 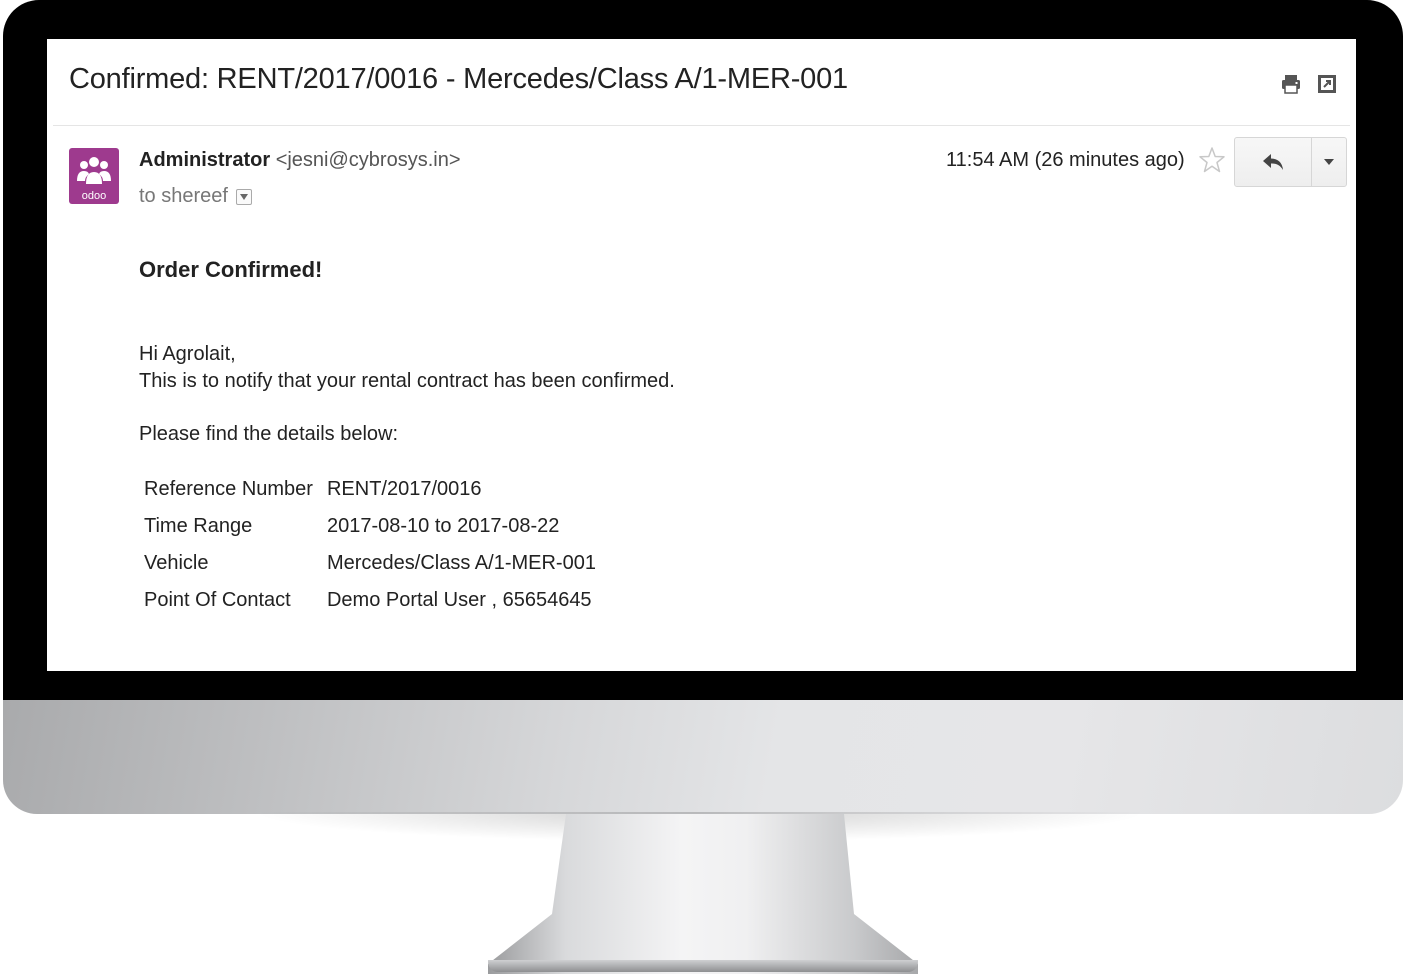 What do you see at coordinates (183, 196) in the screenshot?
I see `recipient: to shereef` at bounding box center [183, 196].